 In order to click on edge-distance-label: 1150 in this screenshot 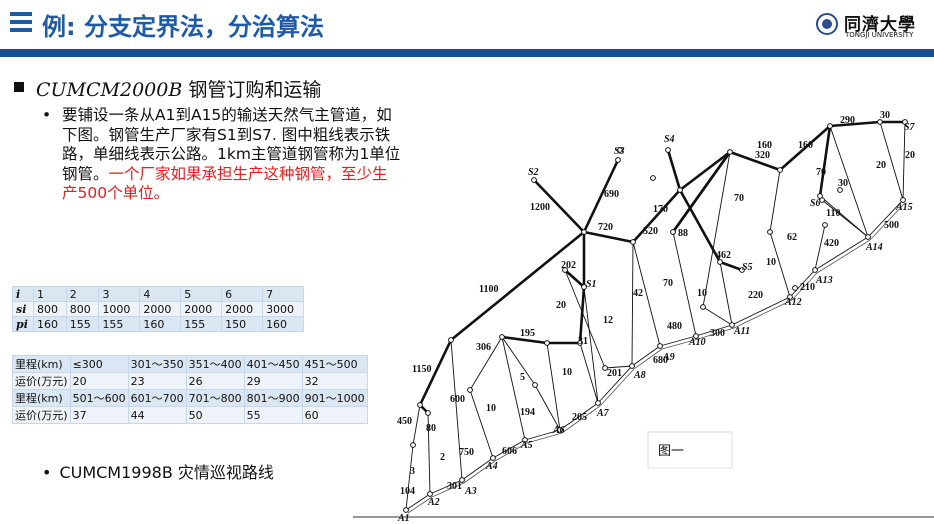, I will do `click(421, 369)`.